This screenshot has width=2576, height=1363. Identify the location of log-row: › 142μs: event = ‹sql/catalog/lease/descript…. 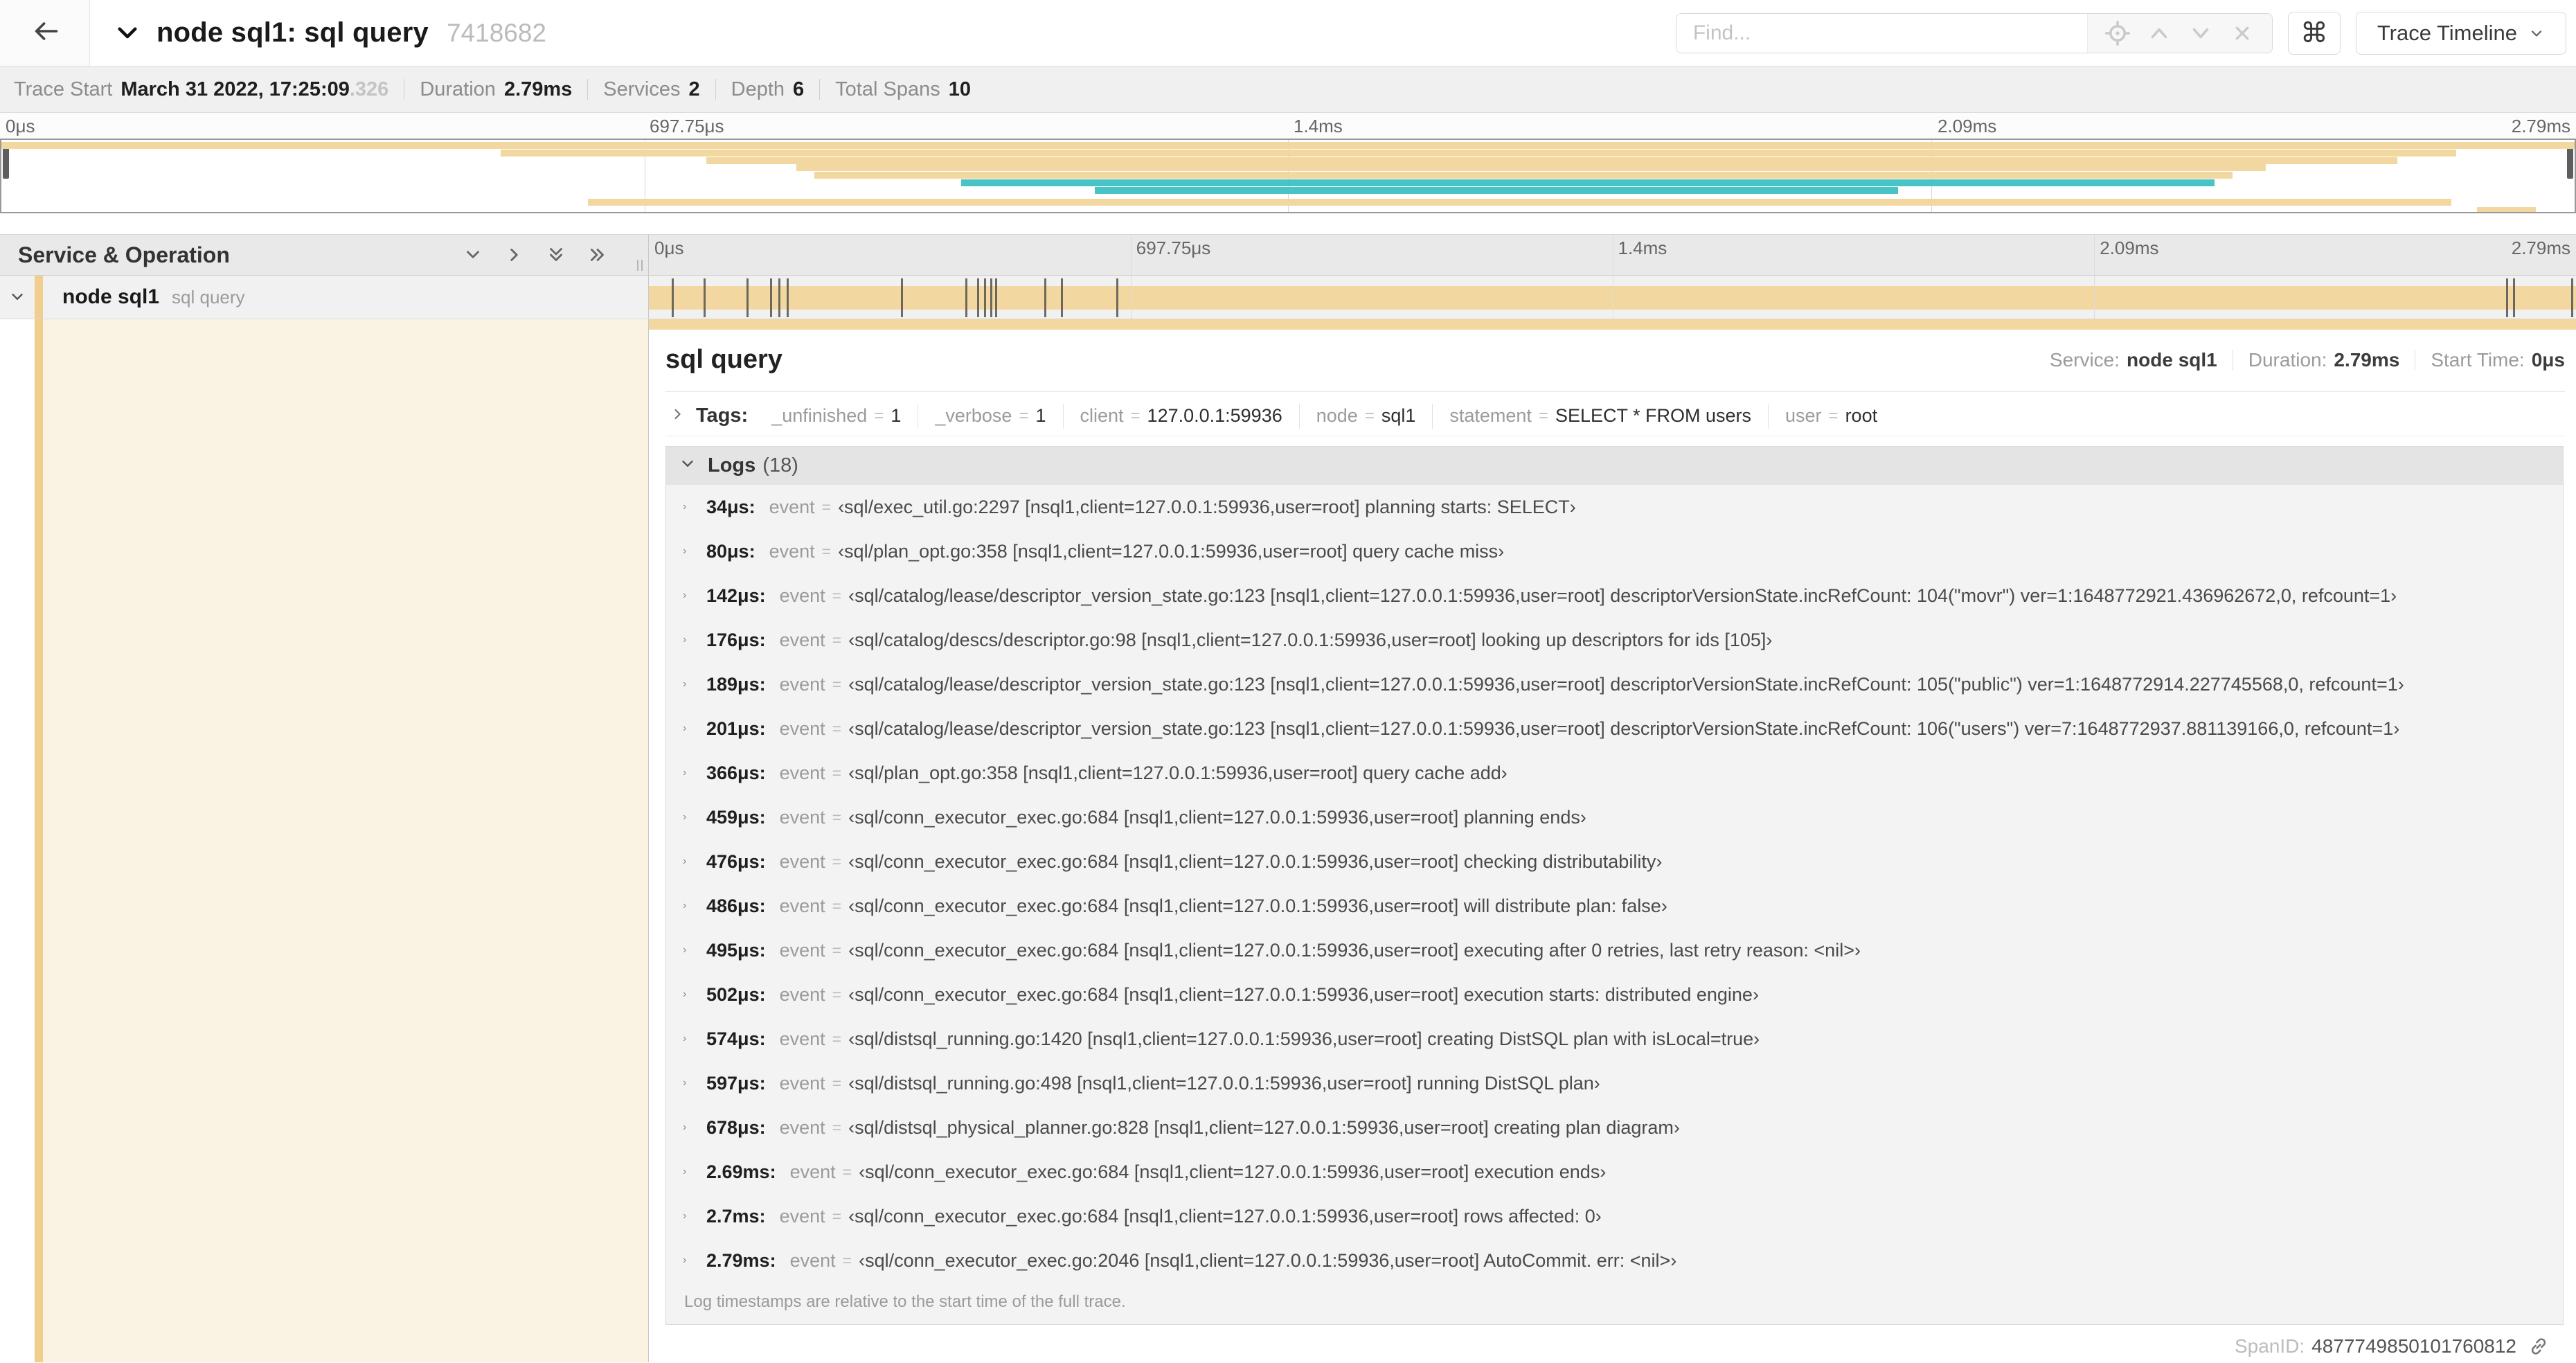
(1615, 595).